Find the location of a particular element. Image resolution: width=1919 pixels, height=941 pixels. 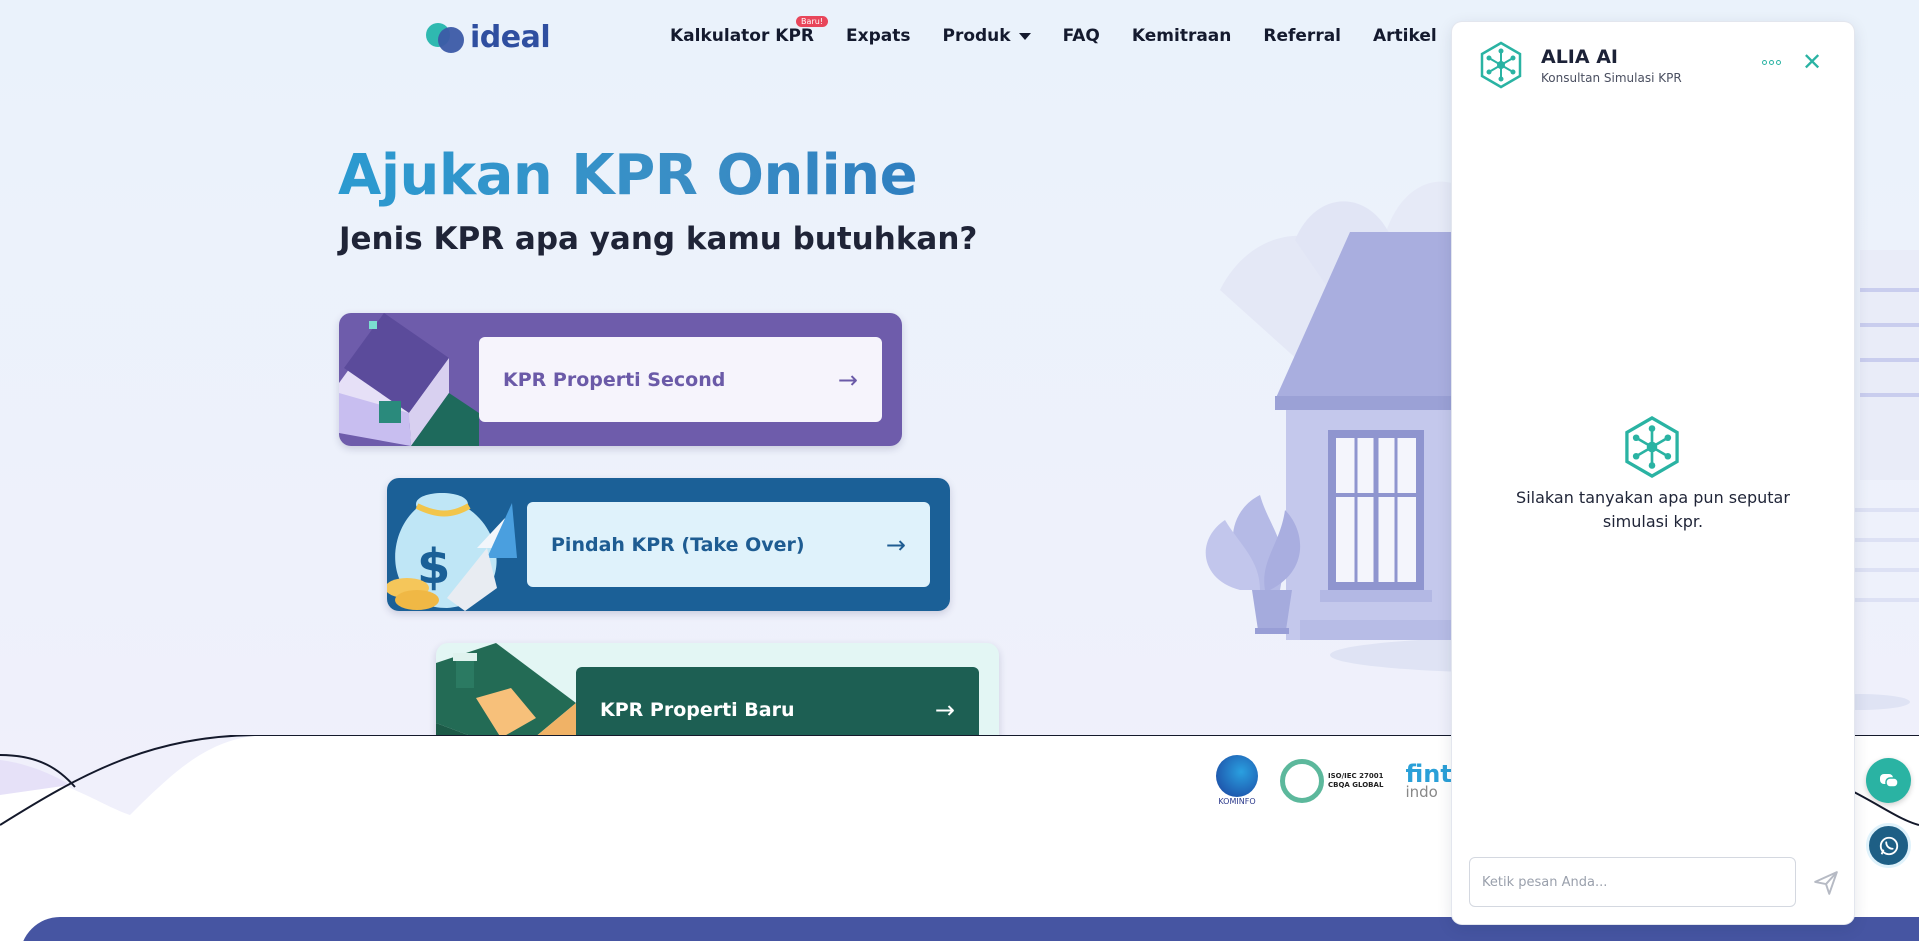

iso-line-2: CBQA GLOBAL is located at coordinates (1356, 784).